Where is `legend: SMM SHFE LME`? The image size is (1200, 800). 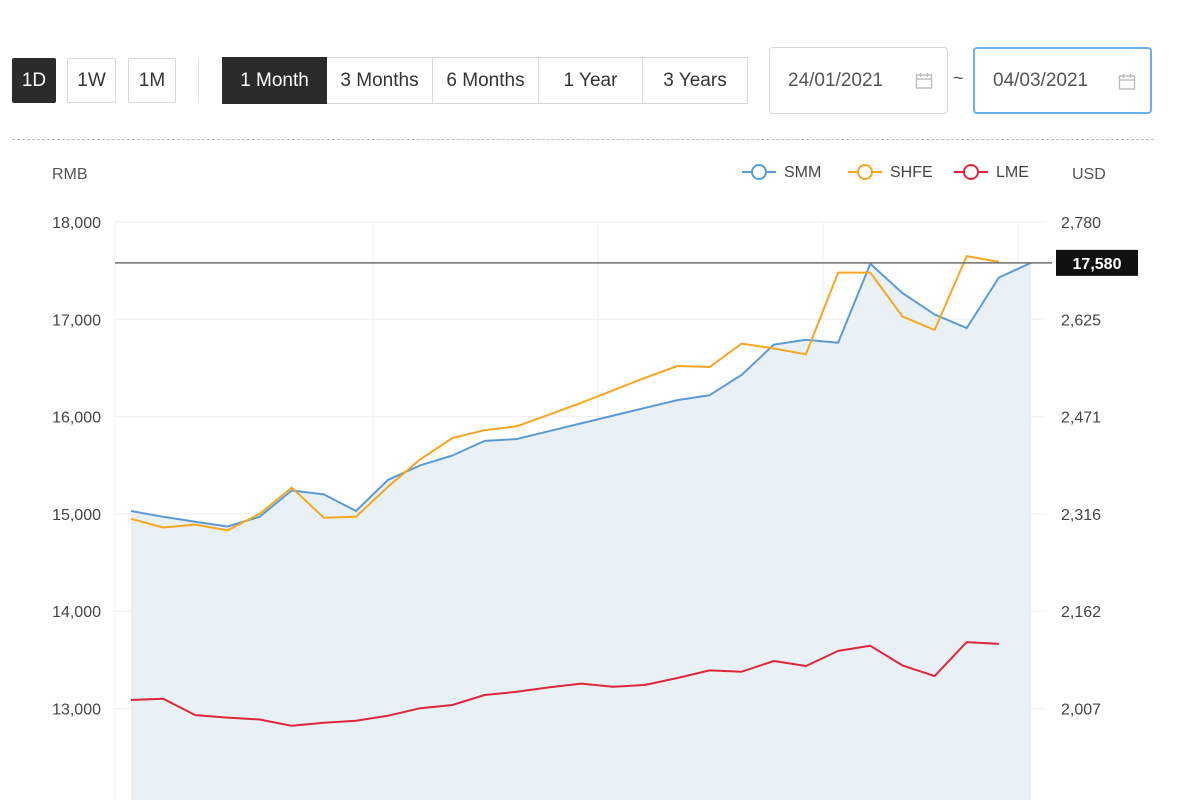 legend: SMM SHFE LME is located at coordinates (885, 172).